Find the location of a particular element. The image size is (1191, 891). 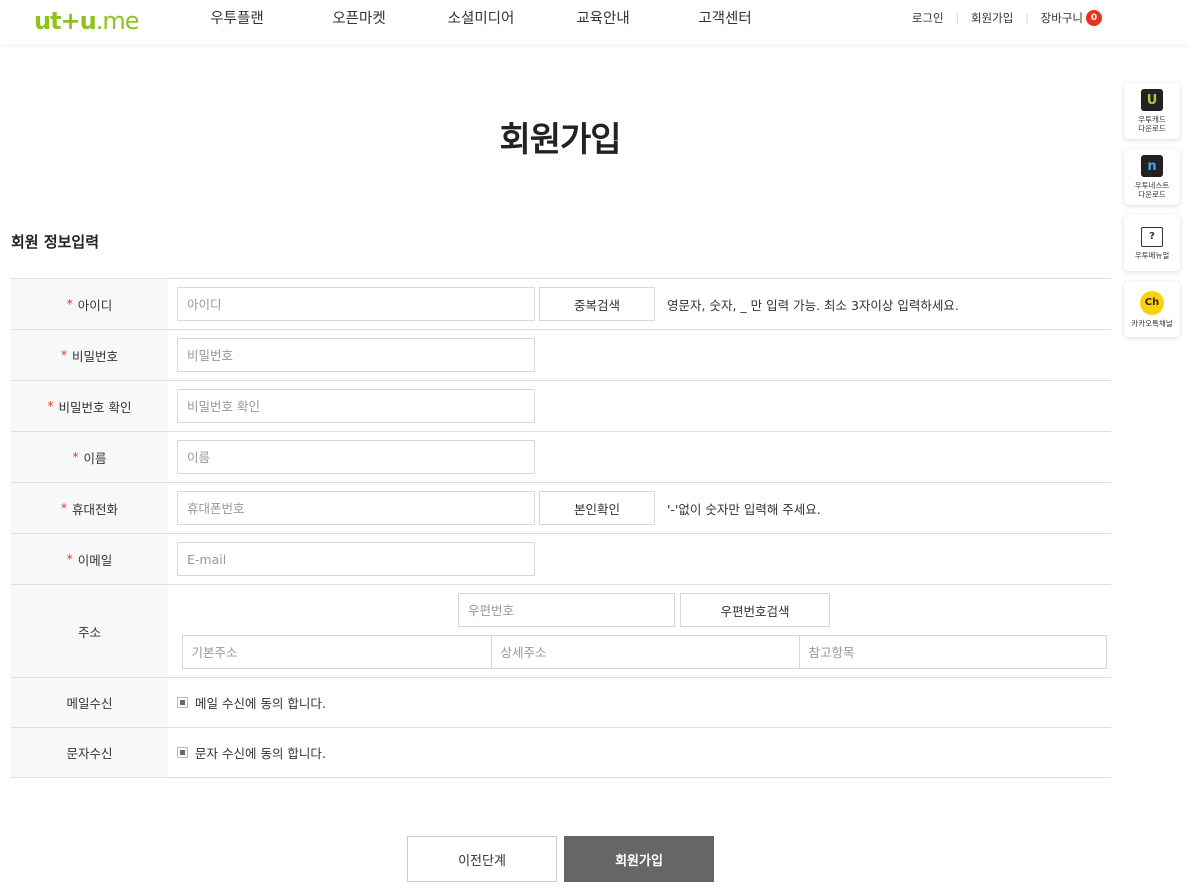

prev-step-button: 이전단계 is located at coordinates (482, 859).